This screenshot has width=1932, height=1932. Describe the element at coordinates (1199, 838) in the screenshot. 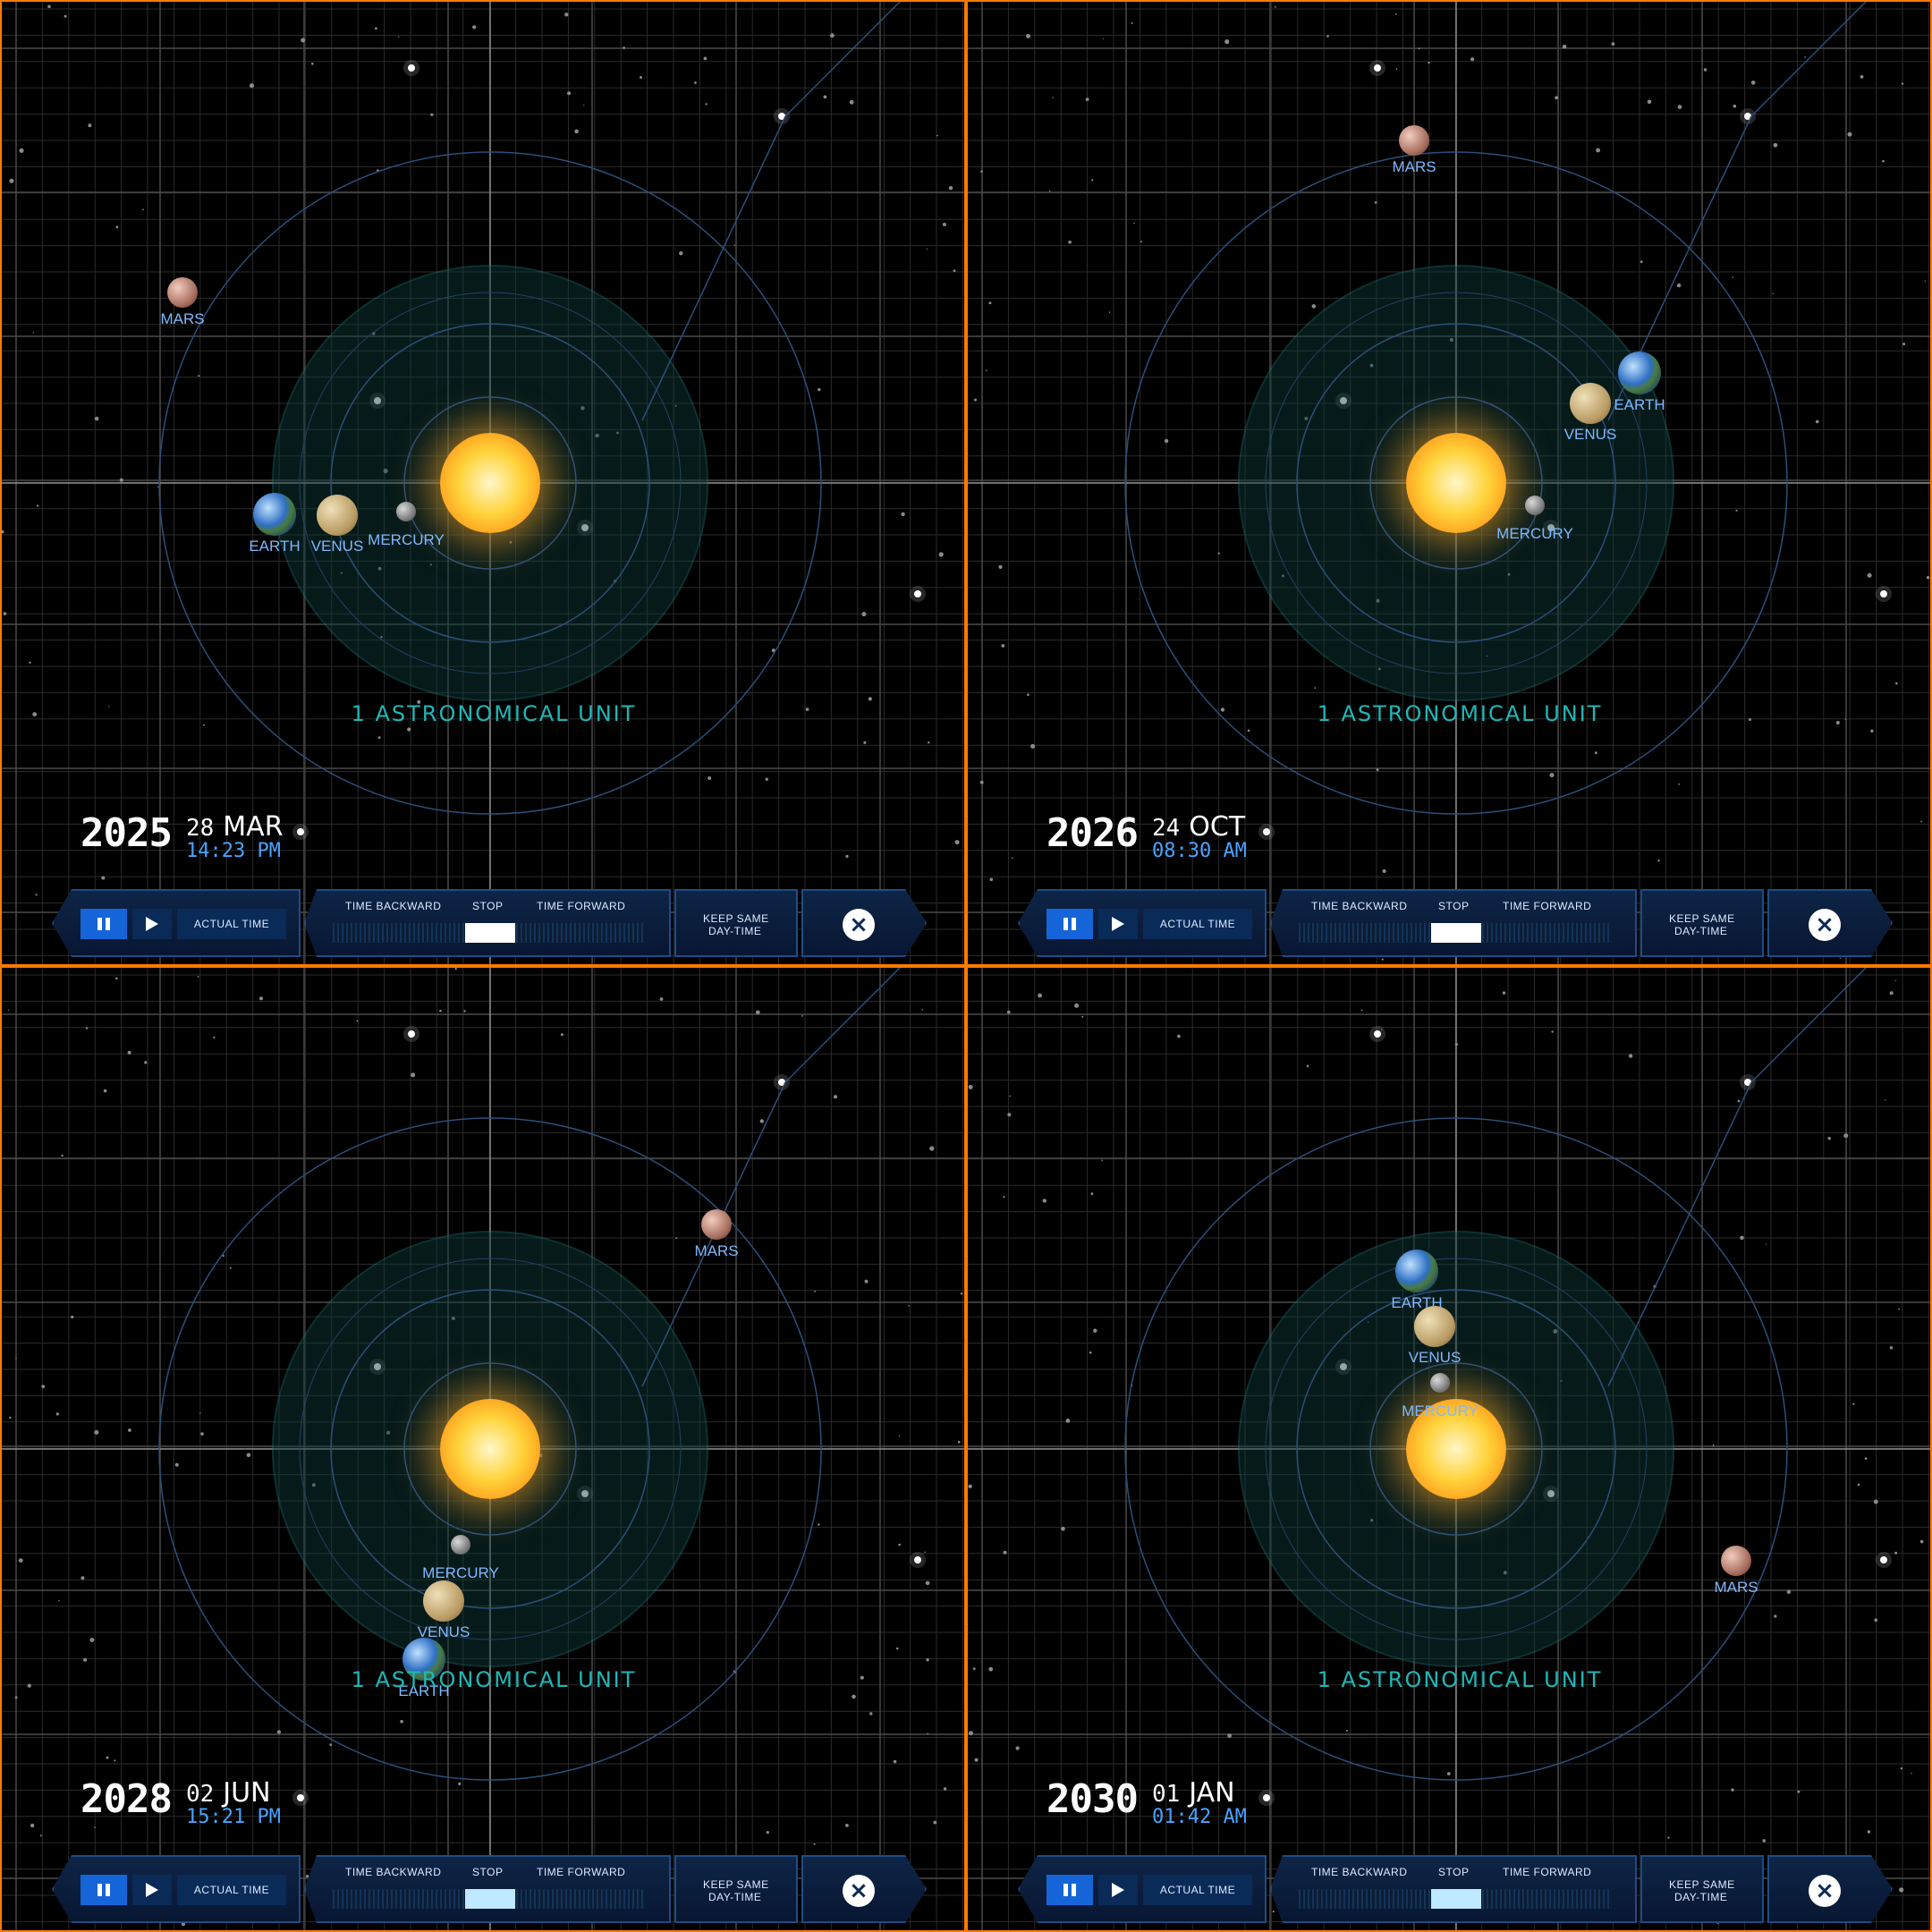

I see `day-month-time: 24 OCT 08:30 AM` at that location.